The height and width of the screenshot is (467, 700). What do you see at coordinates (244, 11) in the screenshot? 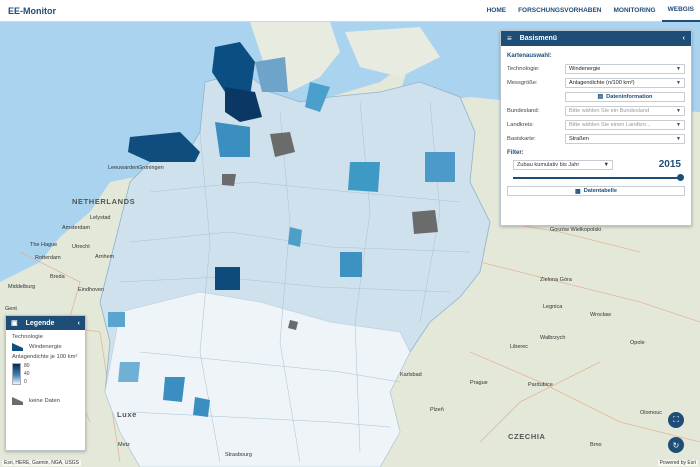
I see `app-title: EE-Monitor` at bounding box center [244, 11].